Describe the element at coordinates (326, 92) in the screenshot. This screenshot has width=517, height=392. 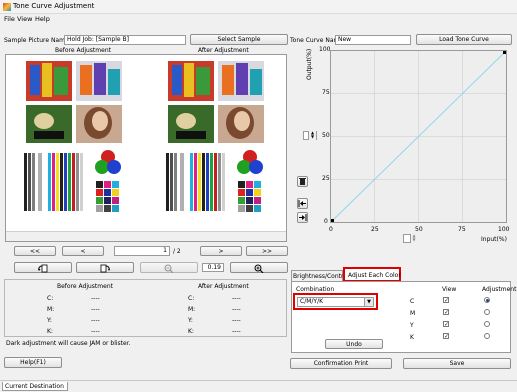
I see `y-tick-75: 75` at that location.